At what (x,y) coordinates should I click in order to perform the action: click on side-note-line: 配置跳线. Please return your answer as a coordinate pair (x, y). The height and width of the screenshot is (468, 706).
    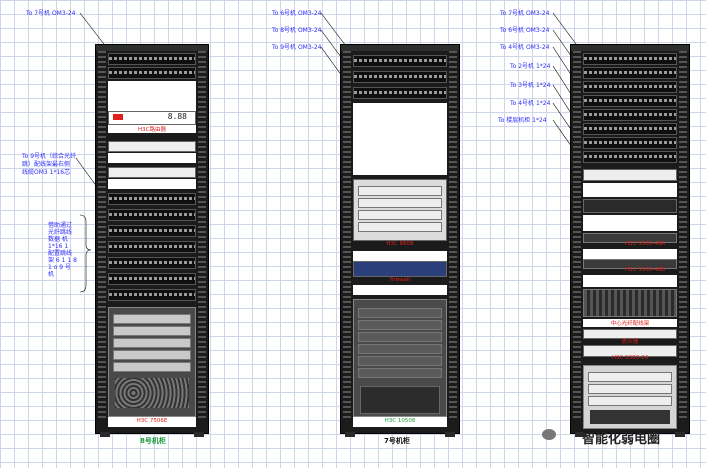
    Looking at the image, I should click on (60, 253).